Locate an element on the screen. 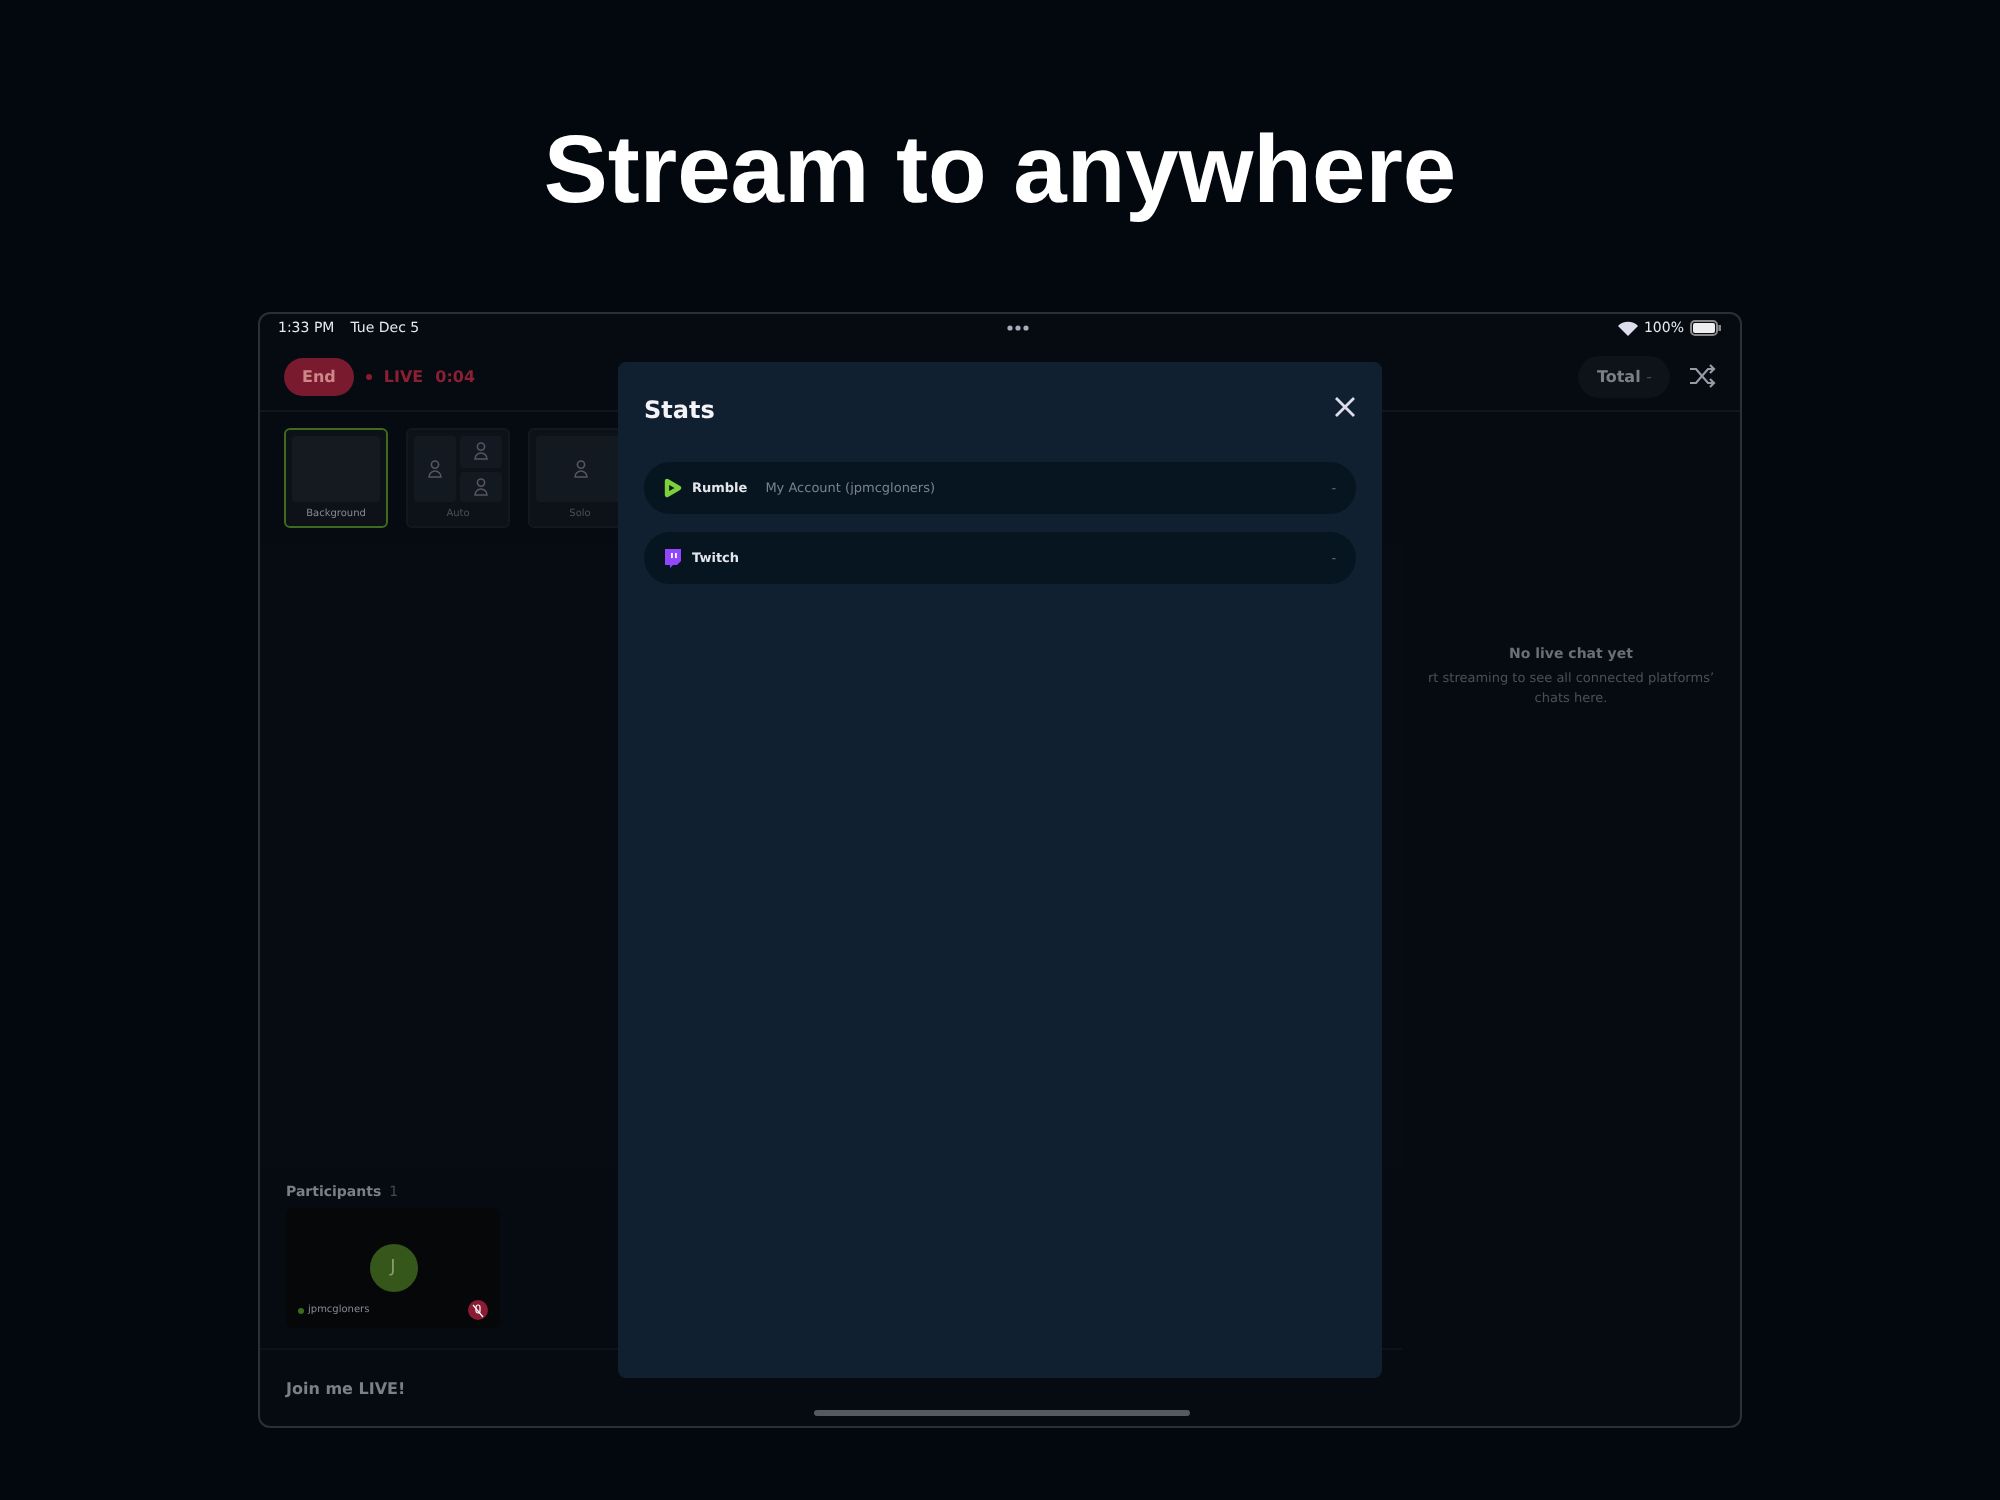 The image size is (2000, 1500). stream-timer: 0:04 is located at coordinates (455, 376).